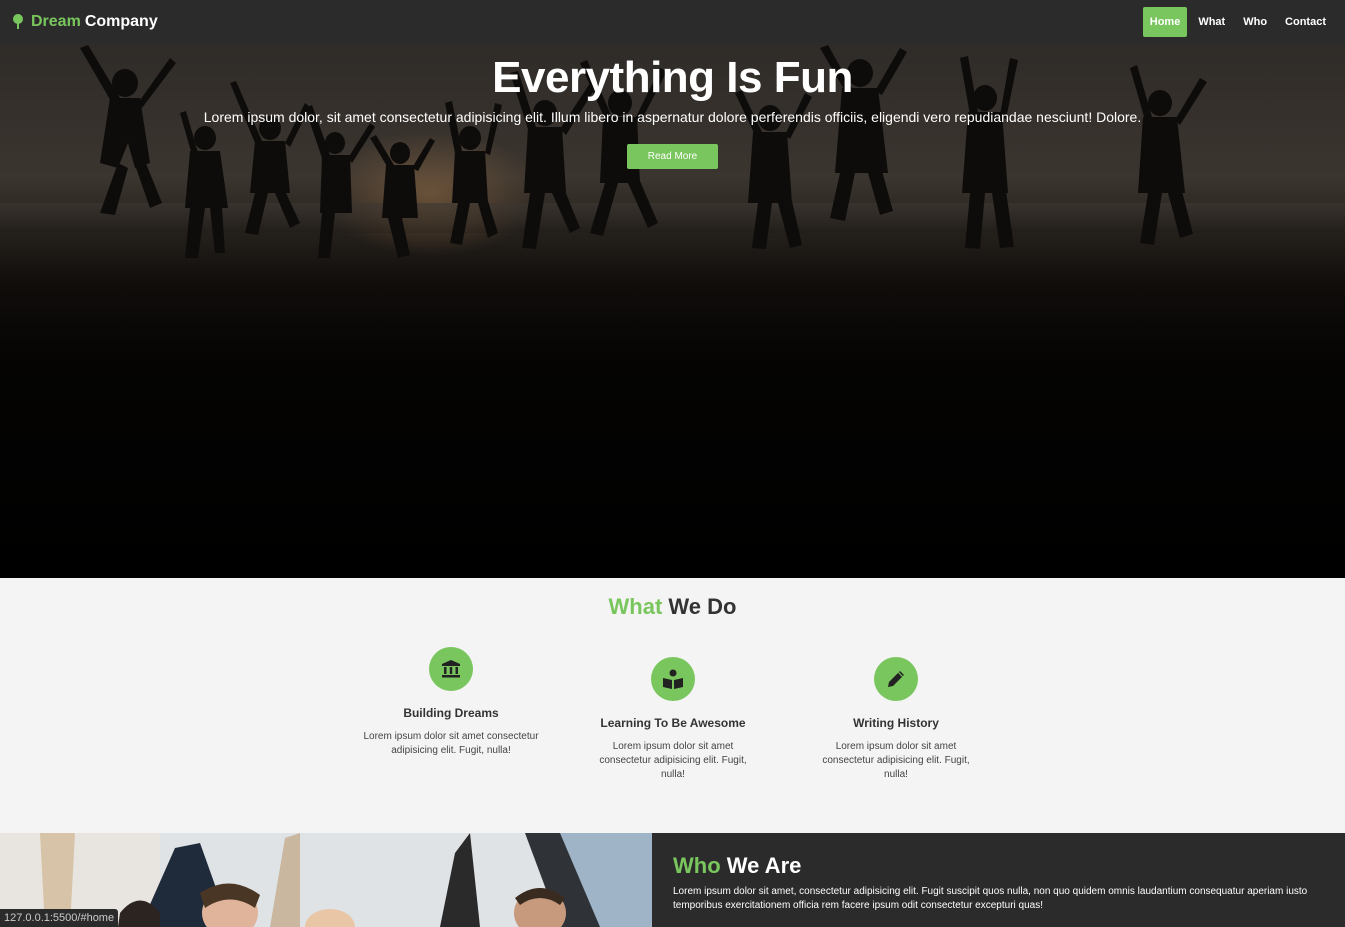  I want to click on brand-name-part1: Dream, so click(56, 21).